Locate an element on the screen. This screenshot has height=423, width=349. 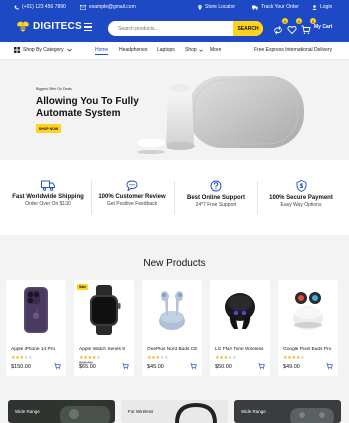
promo-banner-wide-range: Wide Range is located at coordinates (61, 411).